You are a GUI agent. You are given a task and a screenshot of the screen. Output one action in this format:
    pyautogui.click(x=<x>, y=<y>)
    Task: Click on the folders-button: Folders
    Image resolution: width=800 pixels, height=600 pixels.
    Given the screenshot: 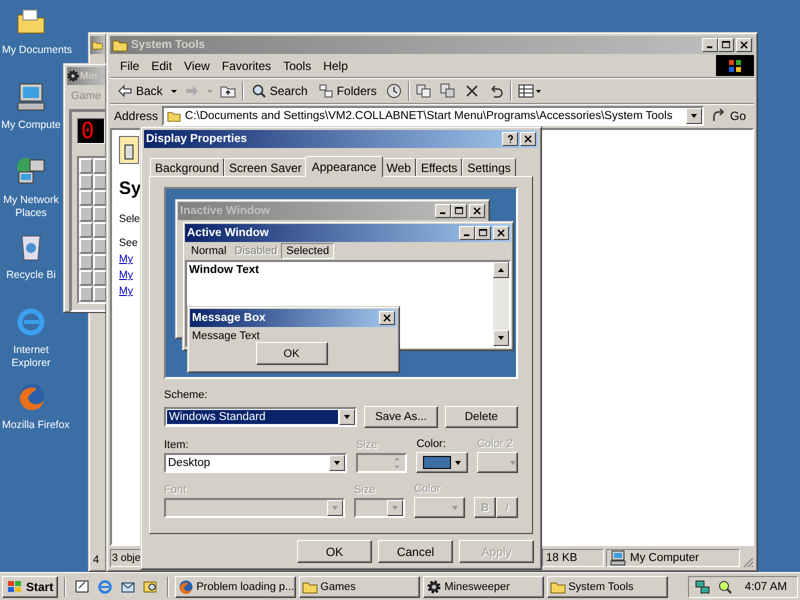 What is the action you would take?
    pyautogui.click(x=347, y=91)
    